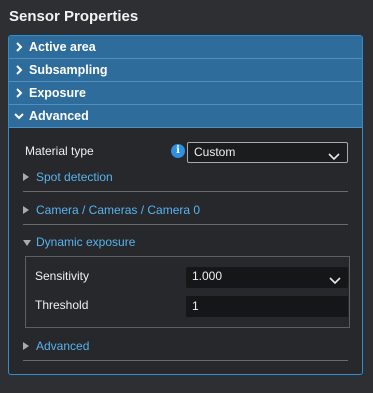 The width and height of the screenshot is (373, 393). Describe the element at coordinates (62, 276) in the screenshot. I see `sensitivity-label: Sensitivity` at that location.